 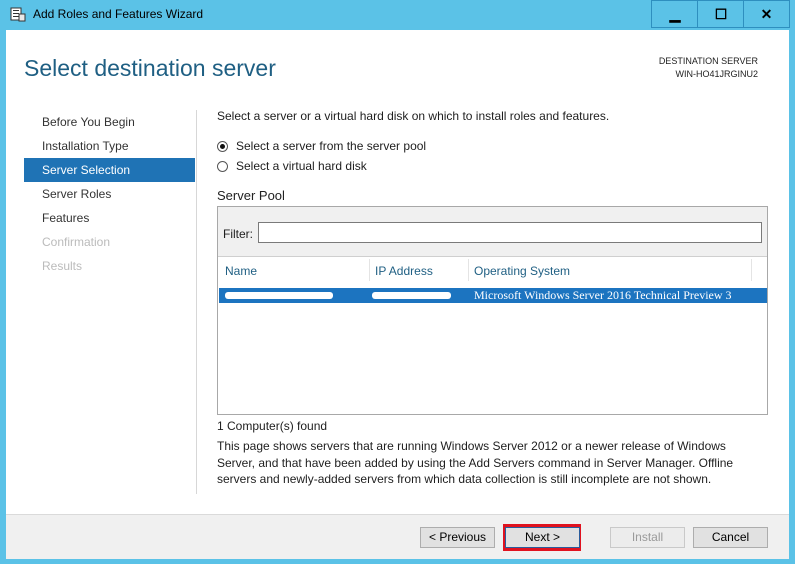 I want to click on nav-item-before-you-begin: Before You Begin, so click(x=109, y=122).